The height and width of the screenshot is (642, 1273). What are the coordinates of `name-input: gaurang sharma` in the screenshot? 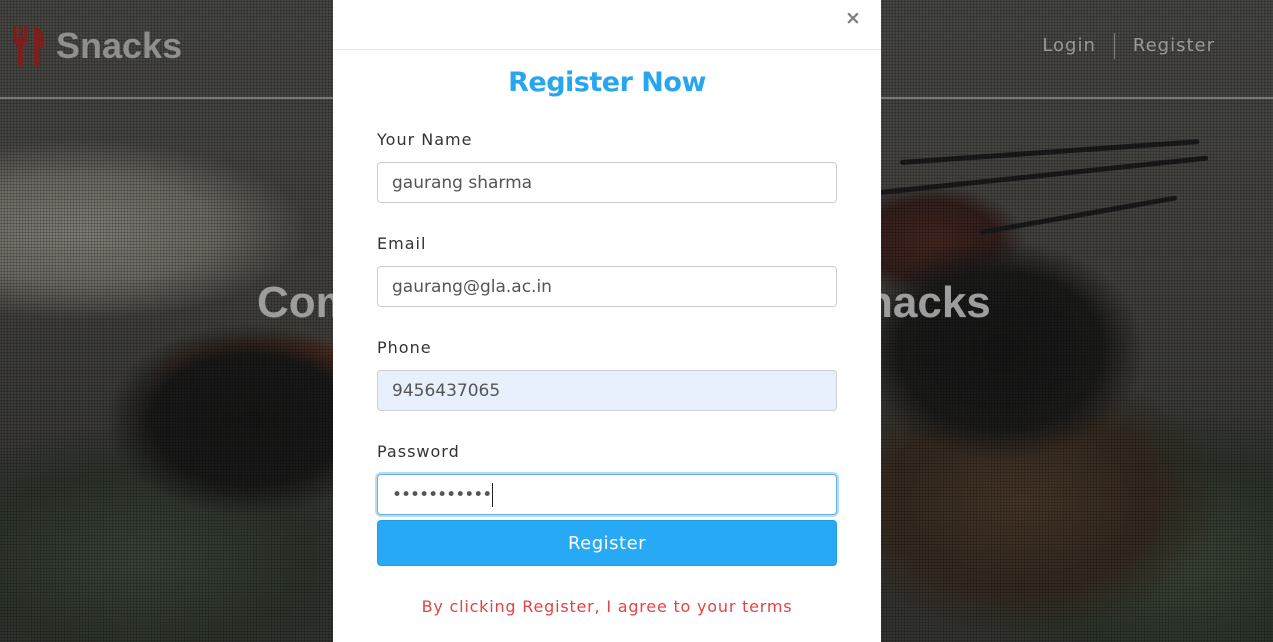 It's located at (607, 182).